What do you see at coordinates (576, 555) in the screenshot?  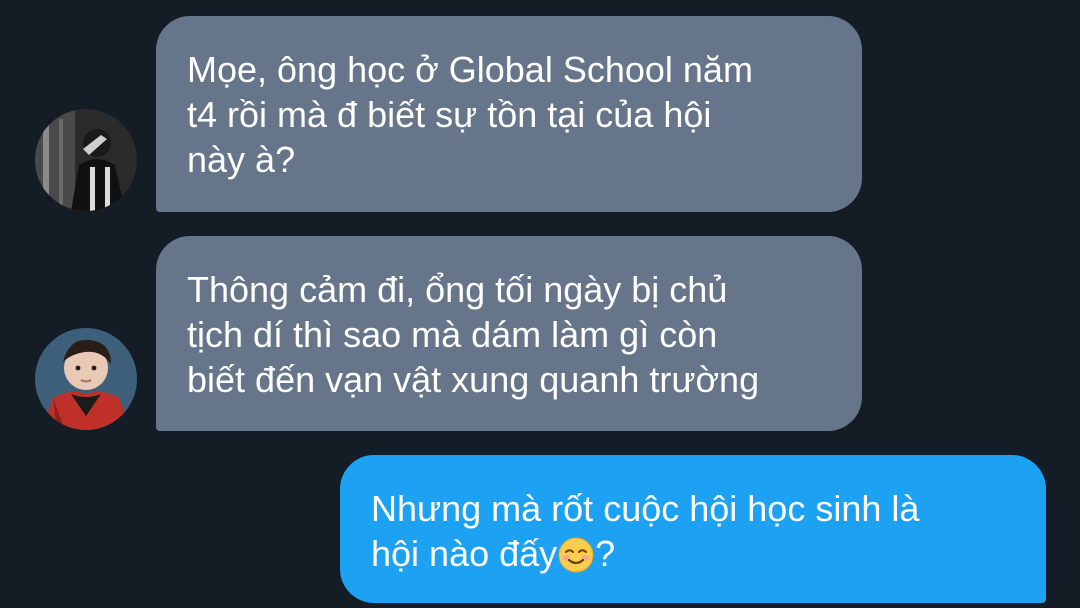 I see `smiling-face-emoji-icon` at bounding box center [576, 555].